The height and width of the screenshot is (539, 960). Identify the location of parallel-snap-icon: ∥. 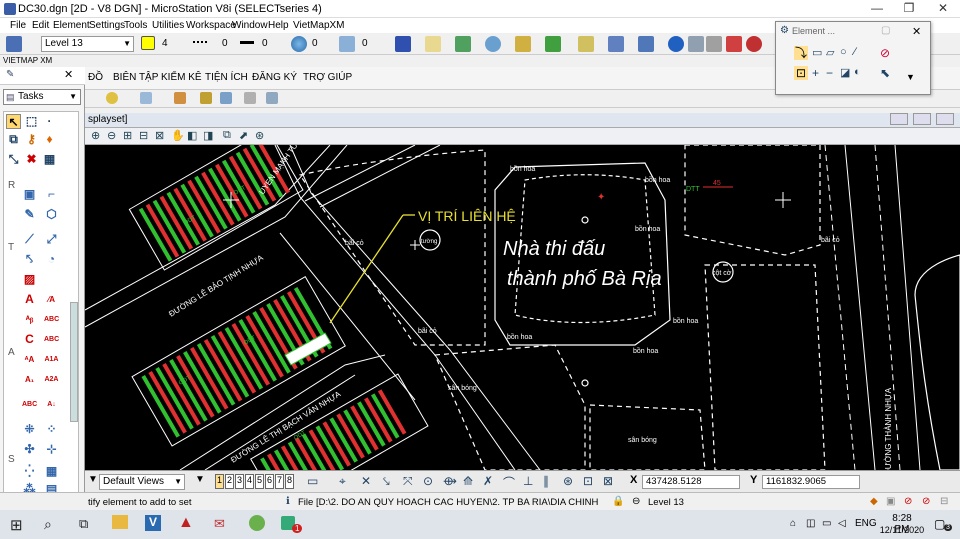
(546, 481).